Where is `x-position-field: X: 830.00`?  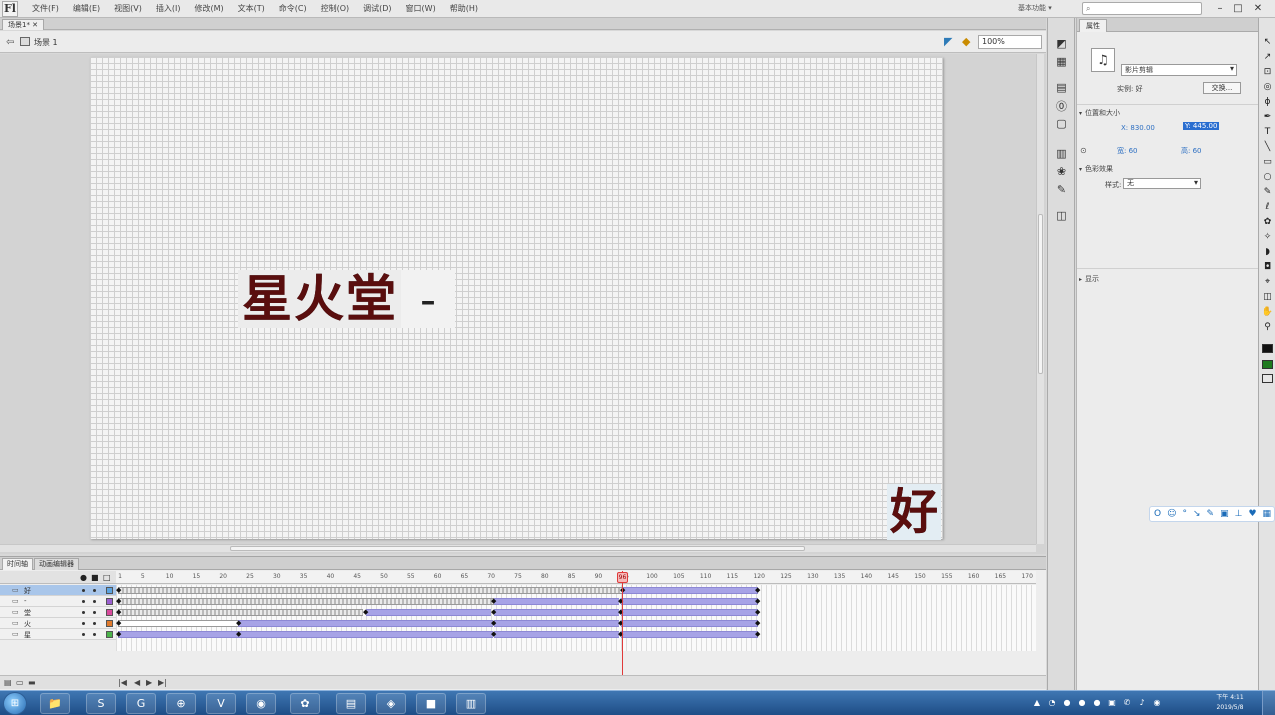 x-position-field: X: 830.00 is located at coordinates (1138, 128).